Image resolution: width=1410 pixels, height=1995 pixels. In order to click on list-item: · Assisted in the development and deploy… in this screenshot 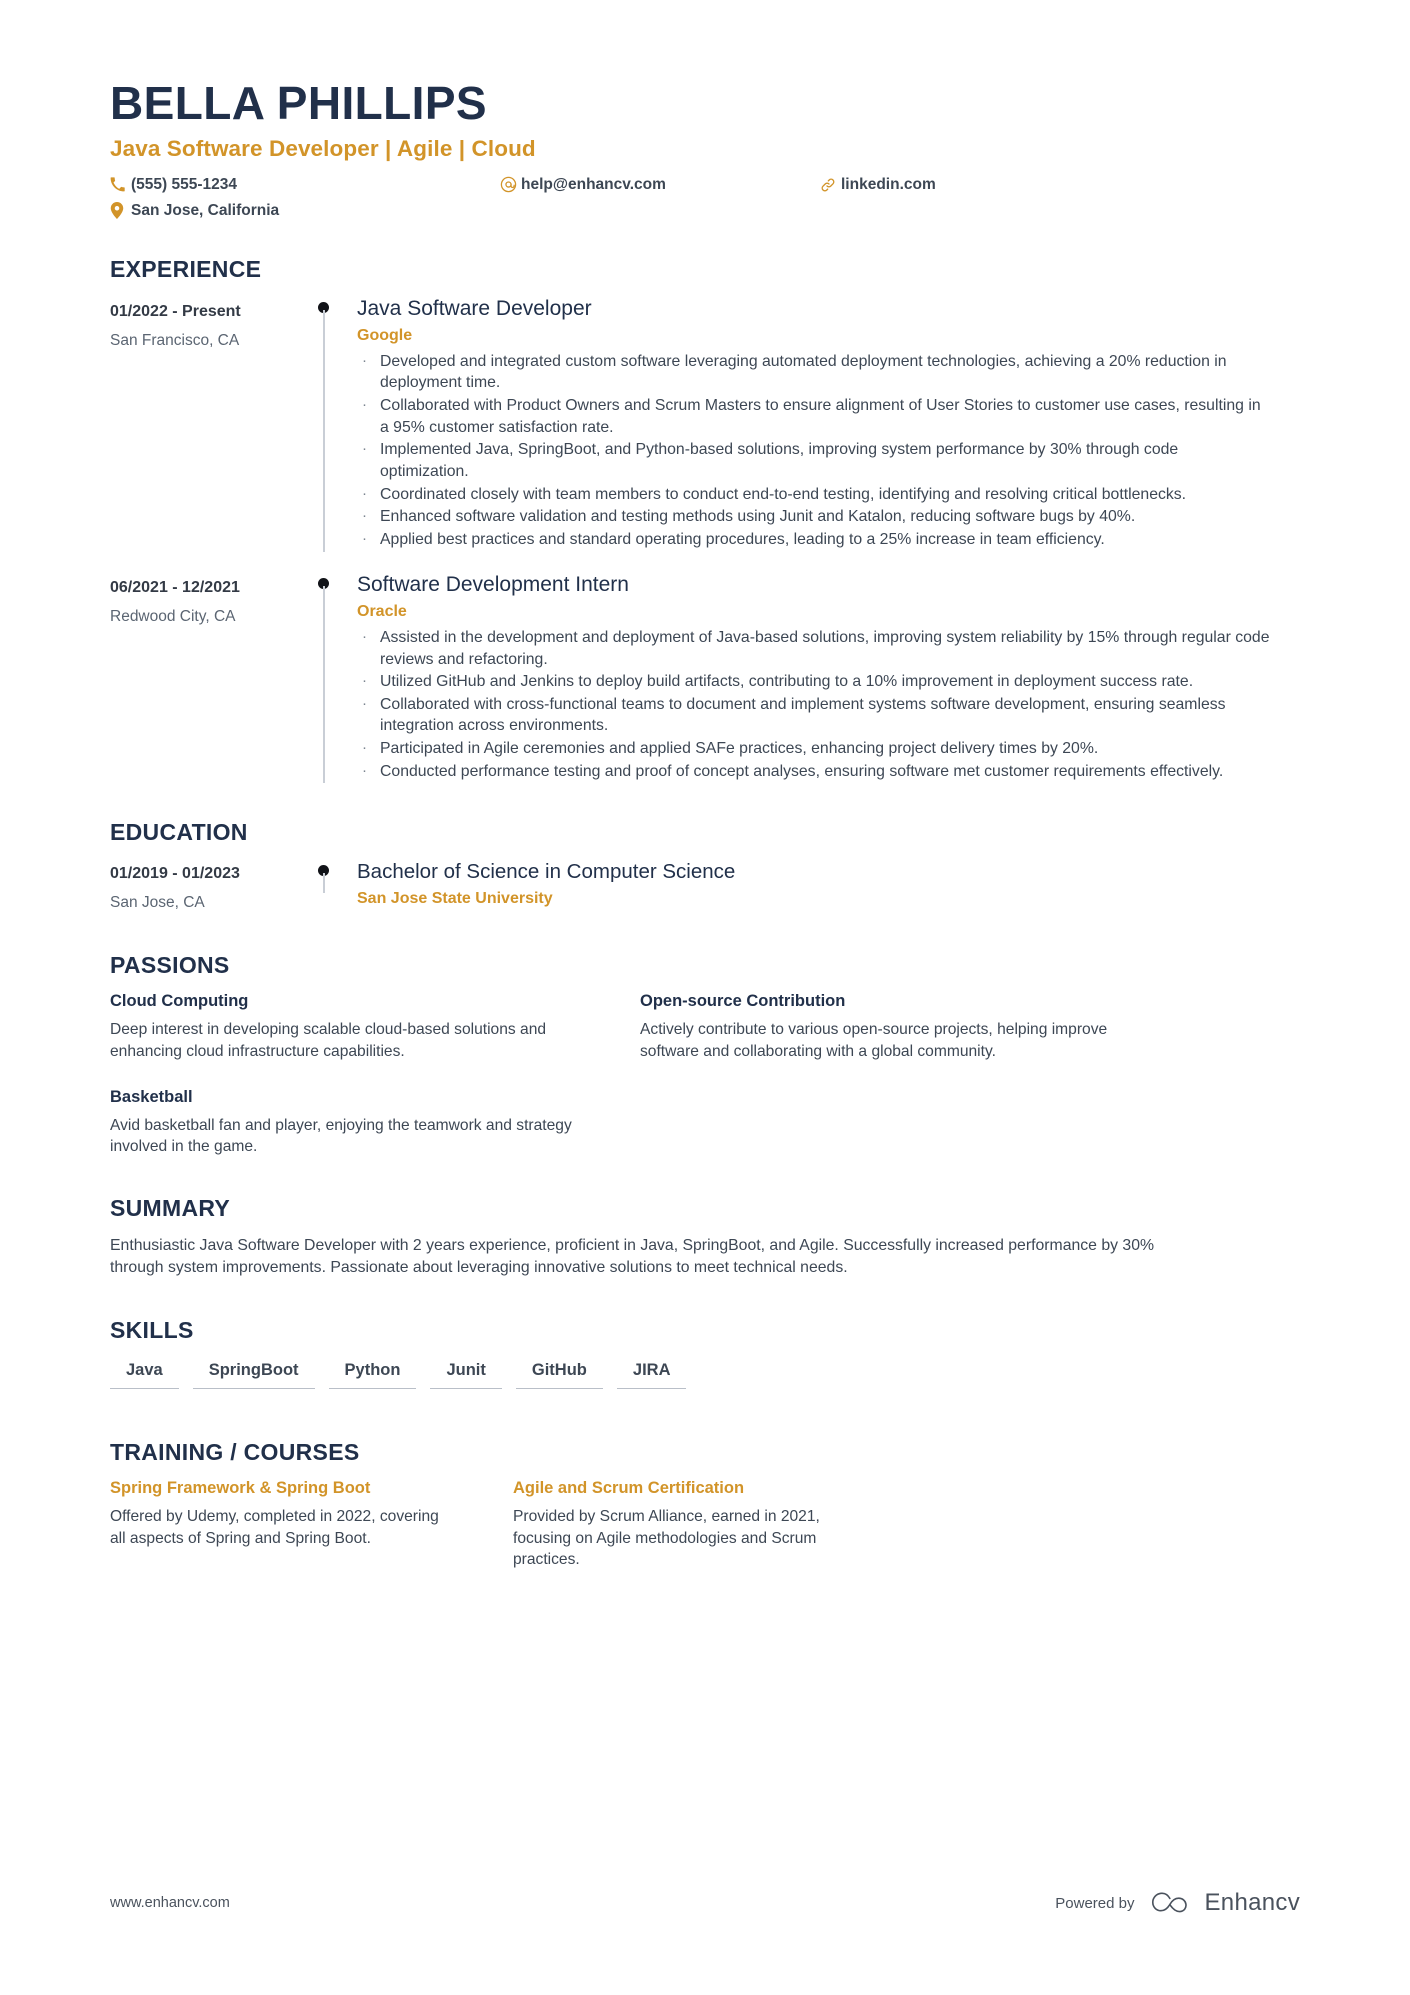, I will do `click(828, 648)`.